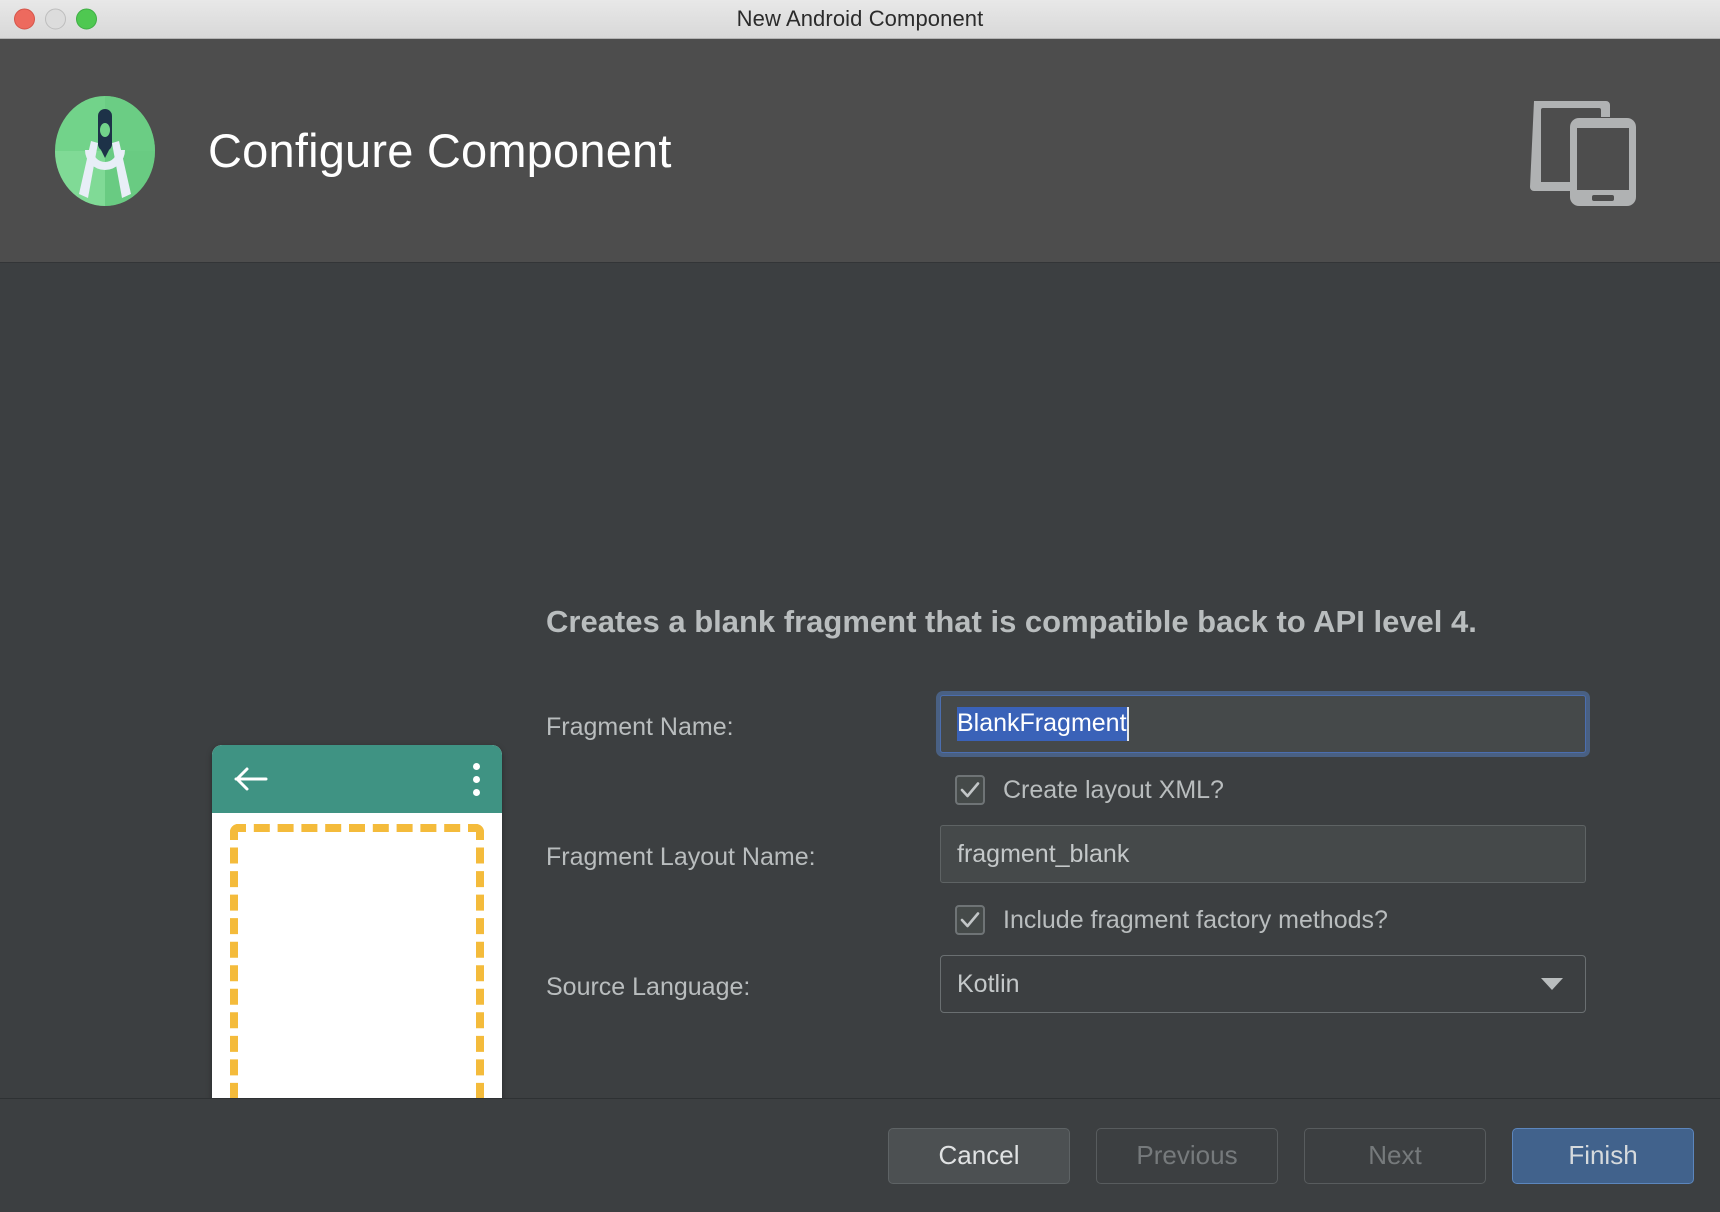 This screenshot has width=1720, height=1212. I want to click on fragment-name-input: BlankFragment, so click(1263, 724).